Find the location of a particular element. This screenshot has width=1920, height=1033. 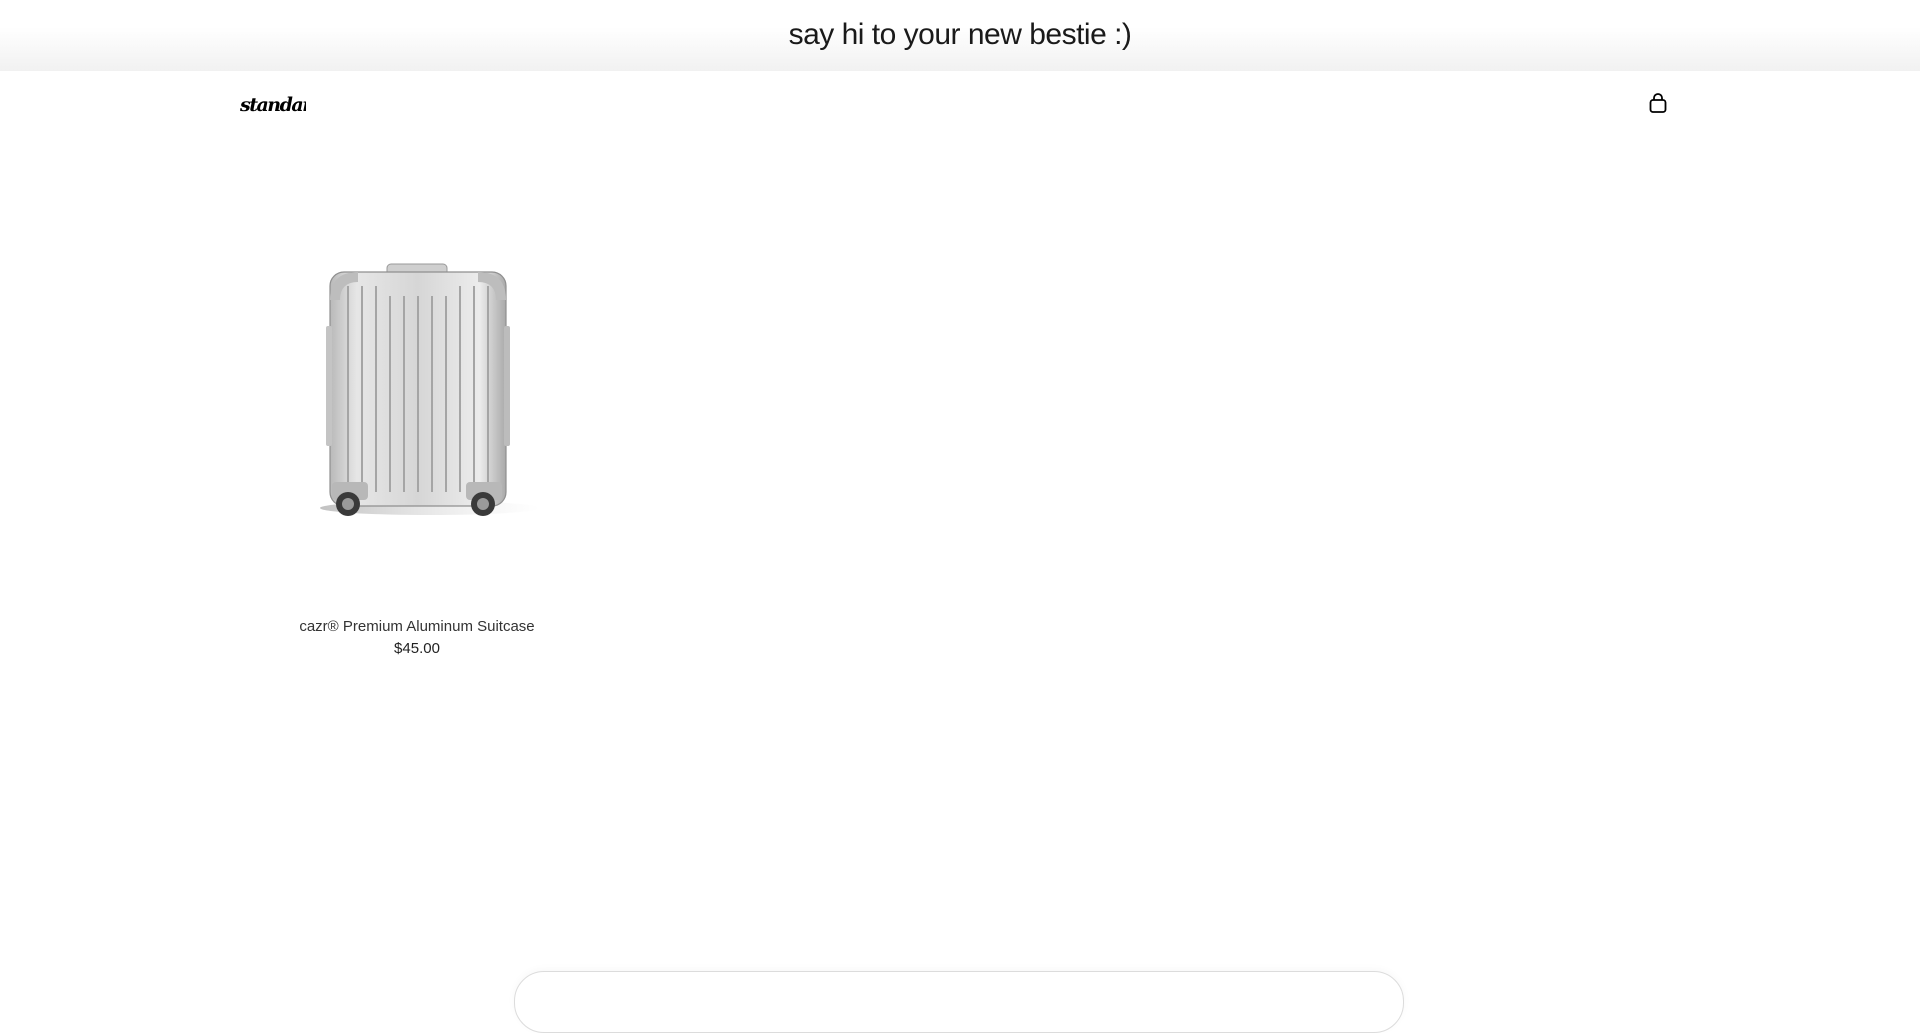

product-image is located at coordinates (417, 396).